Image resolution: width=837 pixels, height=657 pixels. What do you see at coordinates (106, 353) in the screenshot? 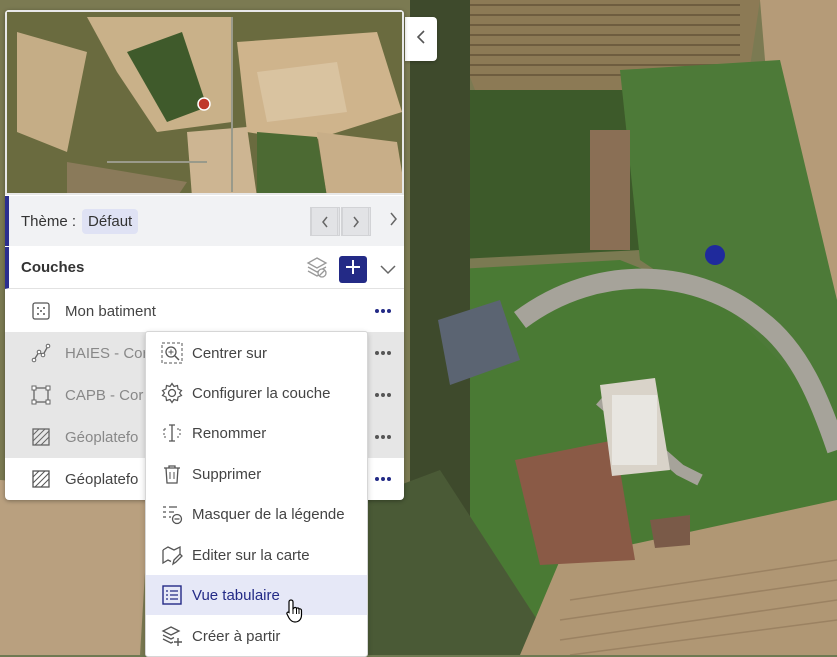
I see `layer-name: HAIES - Cor` at bounding box center [106, 353].